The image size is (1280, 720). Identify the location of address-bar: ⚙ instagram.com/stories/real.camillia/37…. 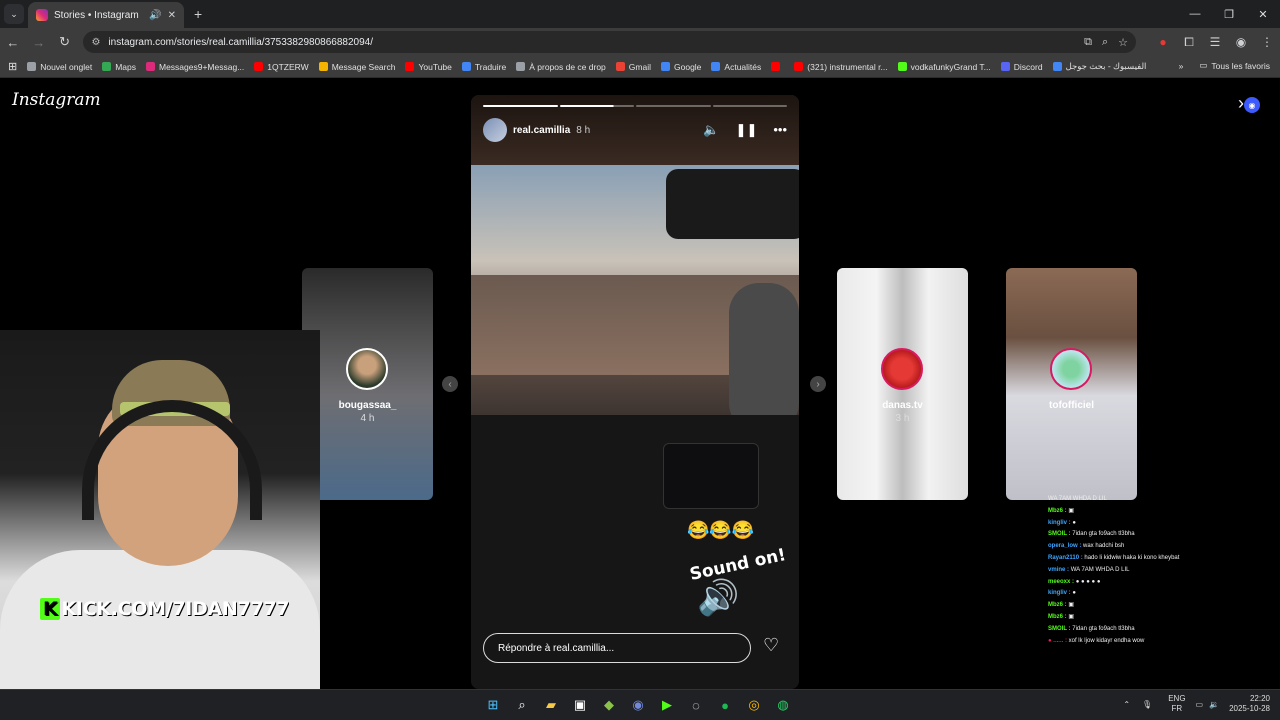
(609, 42).